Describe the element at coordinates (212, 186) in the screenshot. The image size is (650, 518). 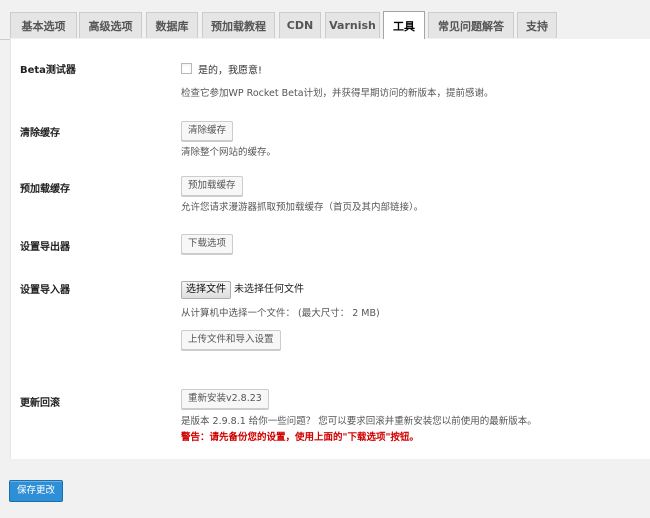
I see `preload-cache-button: 预加载缓存` at that location.